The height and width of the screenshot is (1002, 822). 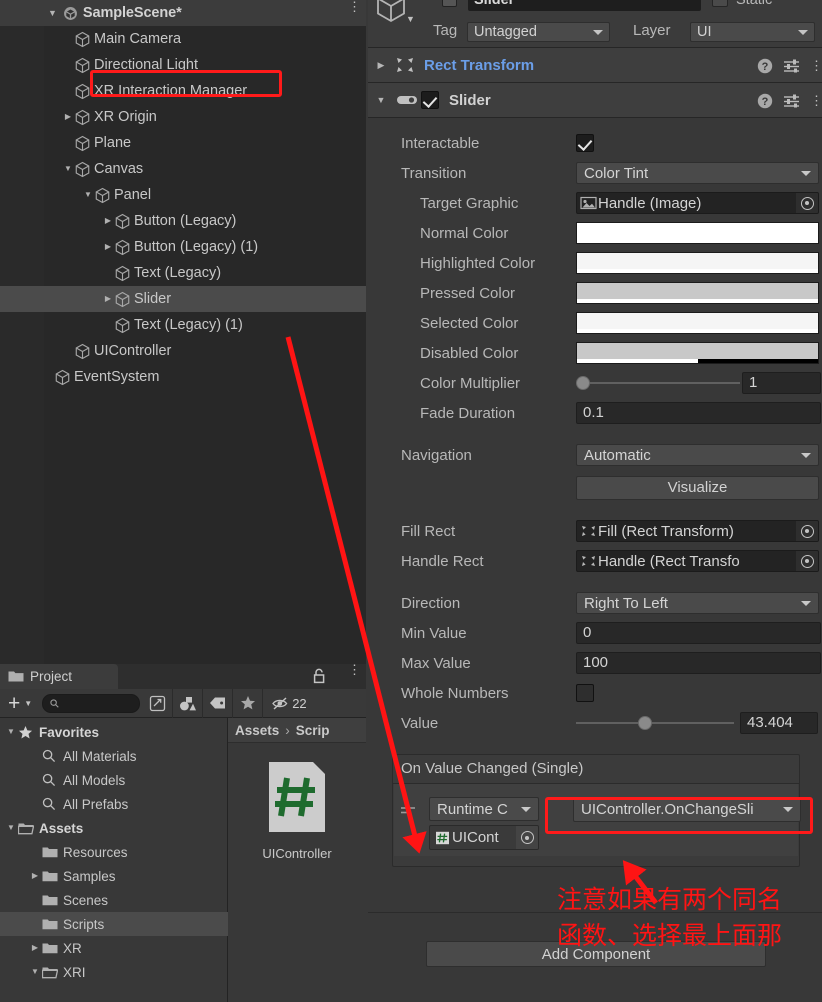 What do you see at coordinates (319, 676) in the screenshot?
I see `lock-icon` at bounding box center [319, 676].